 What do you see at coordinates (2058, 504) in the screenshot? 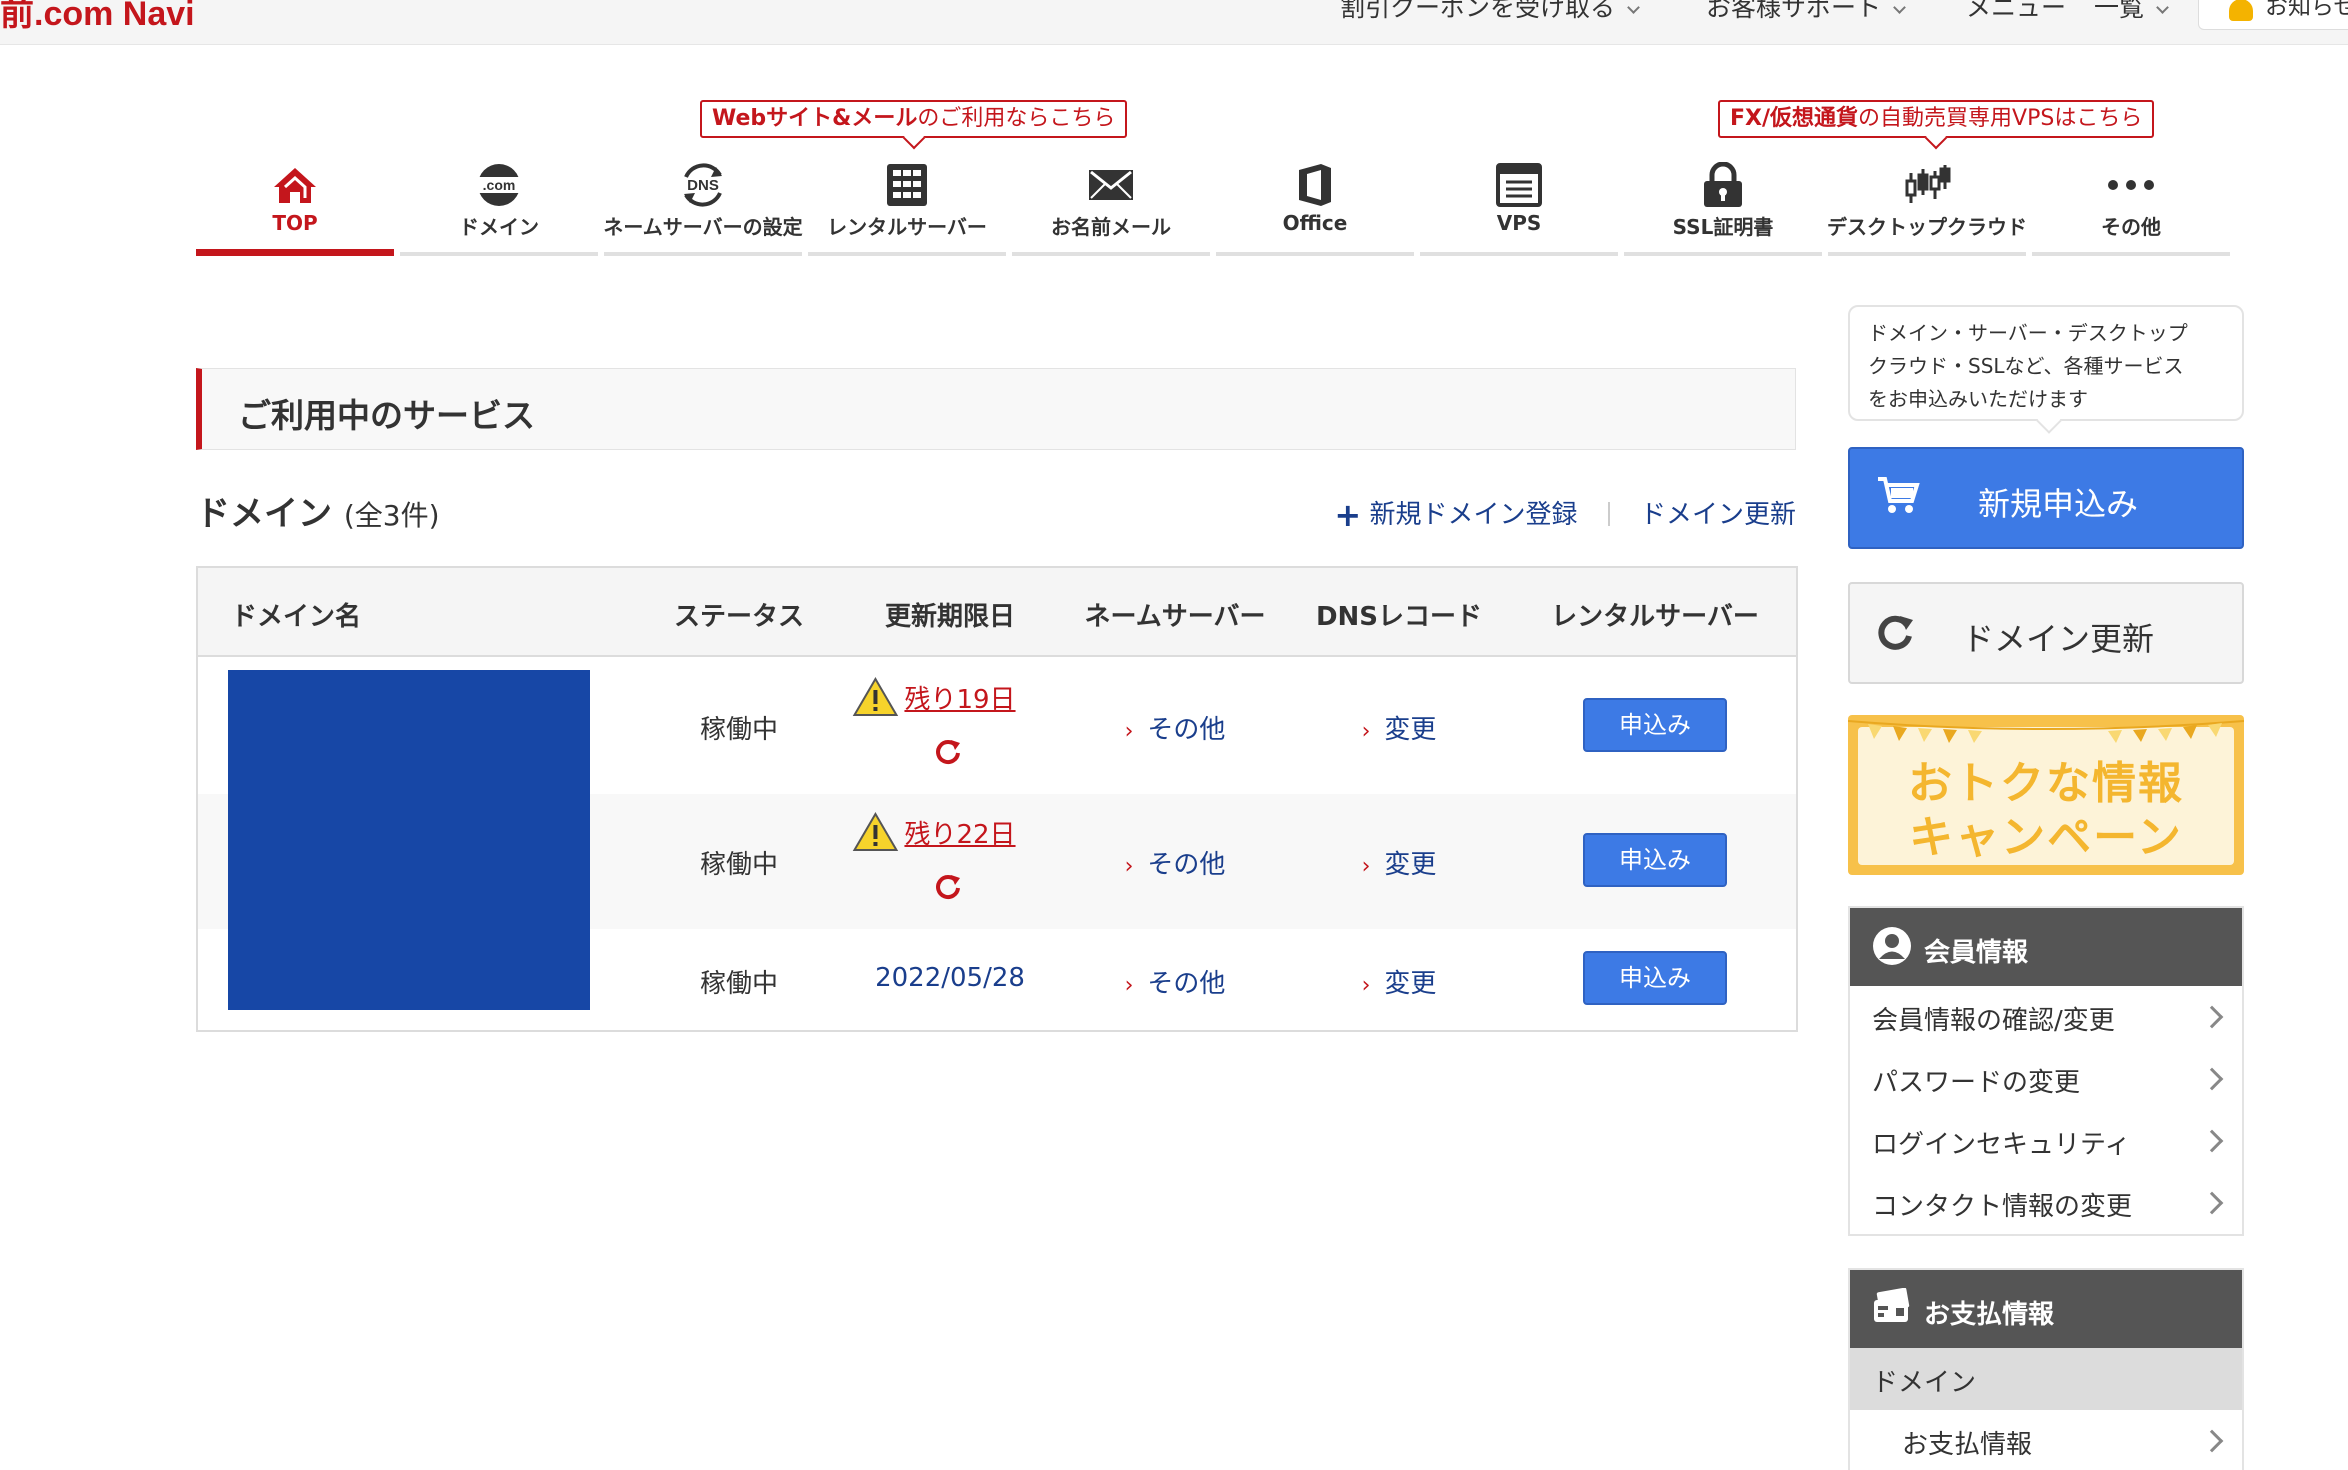
I see `new-apply-label: 新規申込み` at bounding box center [2058, 504].